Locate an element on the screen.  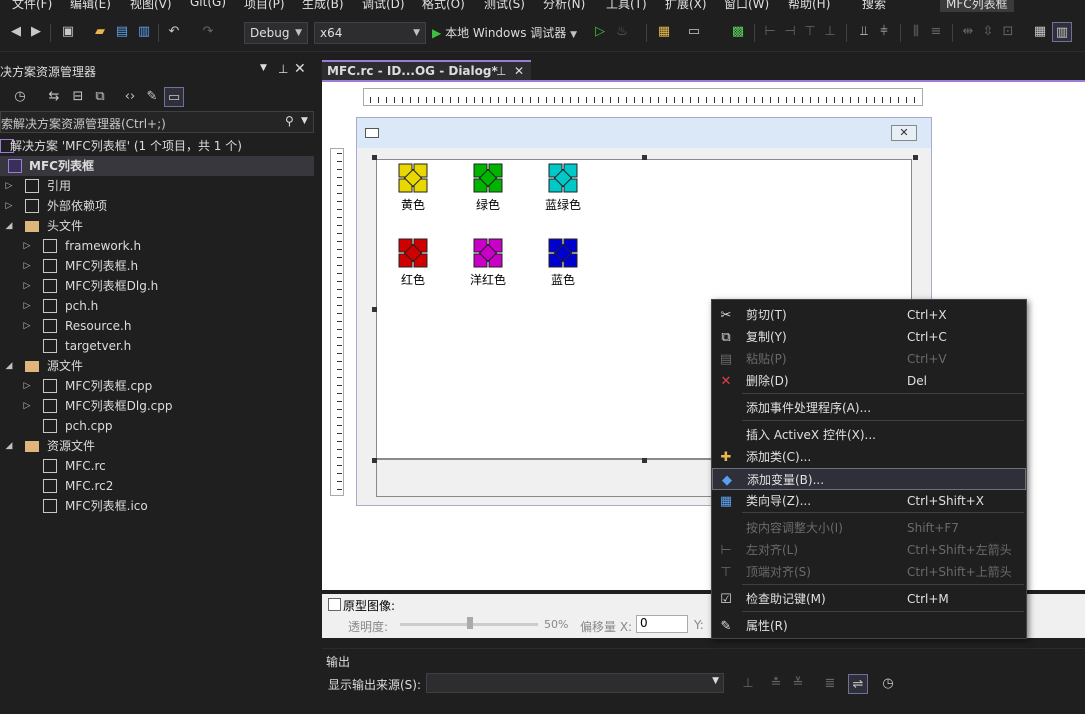
menu-item: 工具(T) is located at coordinates (626, 6).